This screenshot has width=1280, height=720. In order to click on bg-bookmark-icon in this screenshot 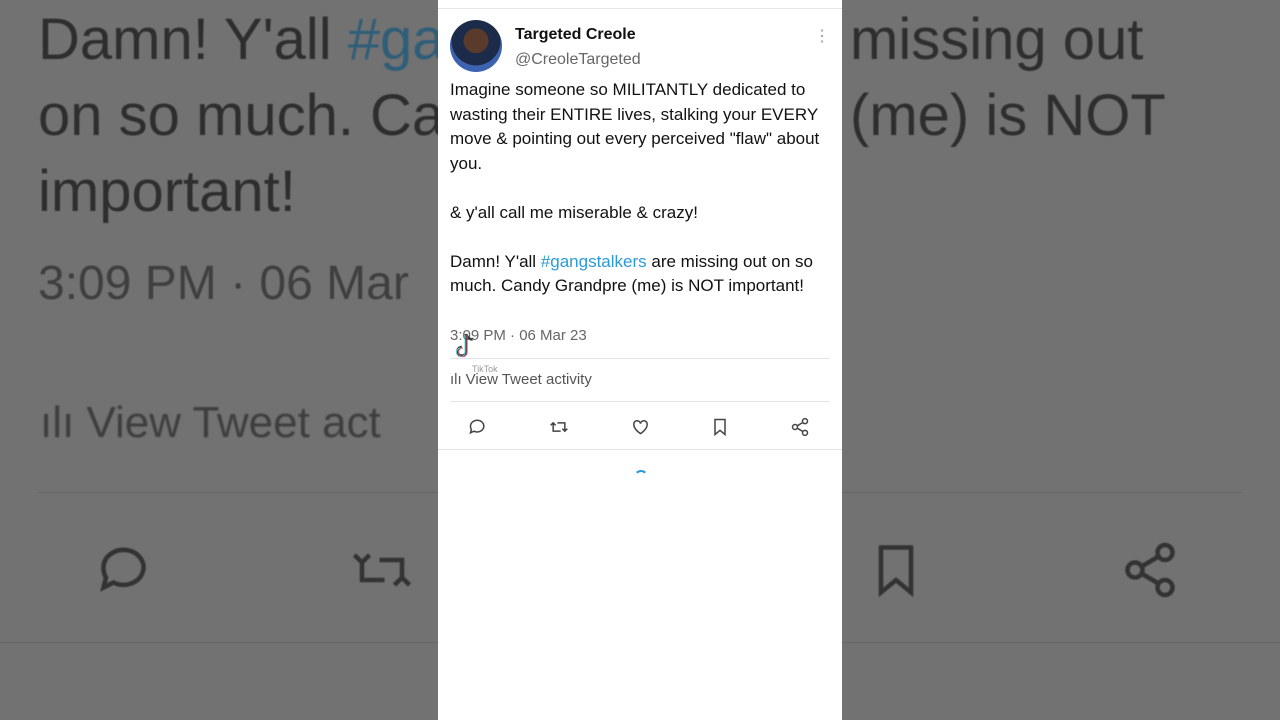, I will do `click(896, 571)`.